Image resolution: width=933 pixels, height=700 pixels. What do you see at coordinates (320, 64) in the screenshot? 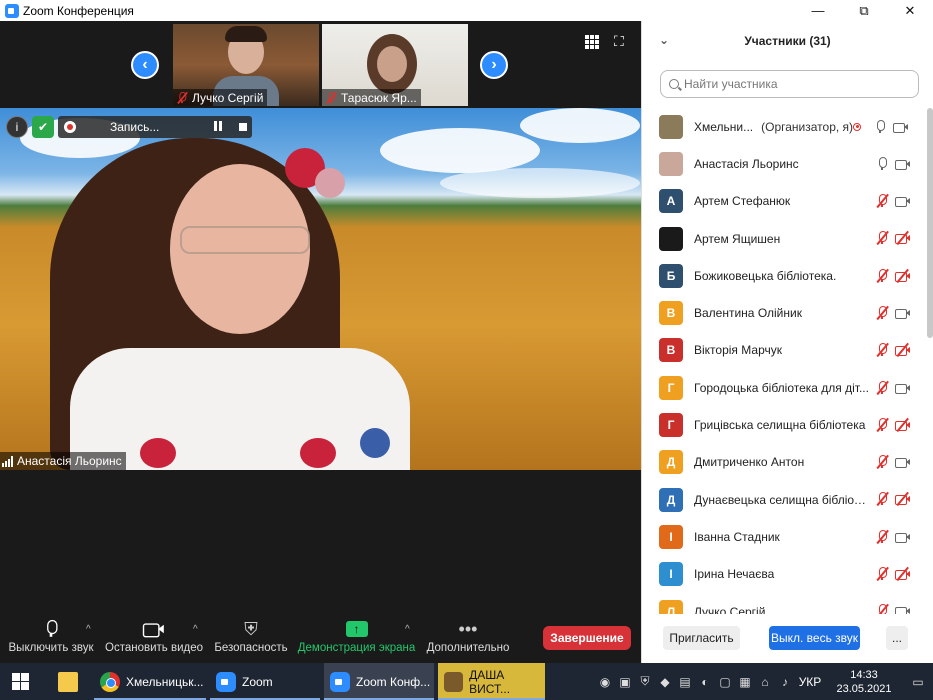
I see `thumbnail-strip: ‹ Лучко Сергій Тарасюк Яр... › ⛶` at bounding box center [320, 64].